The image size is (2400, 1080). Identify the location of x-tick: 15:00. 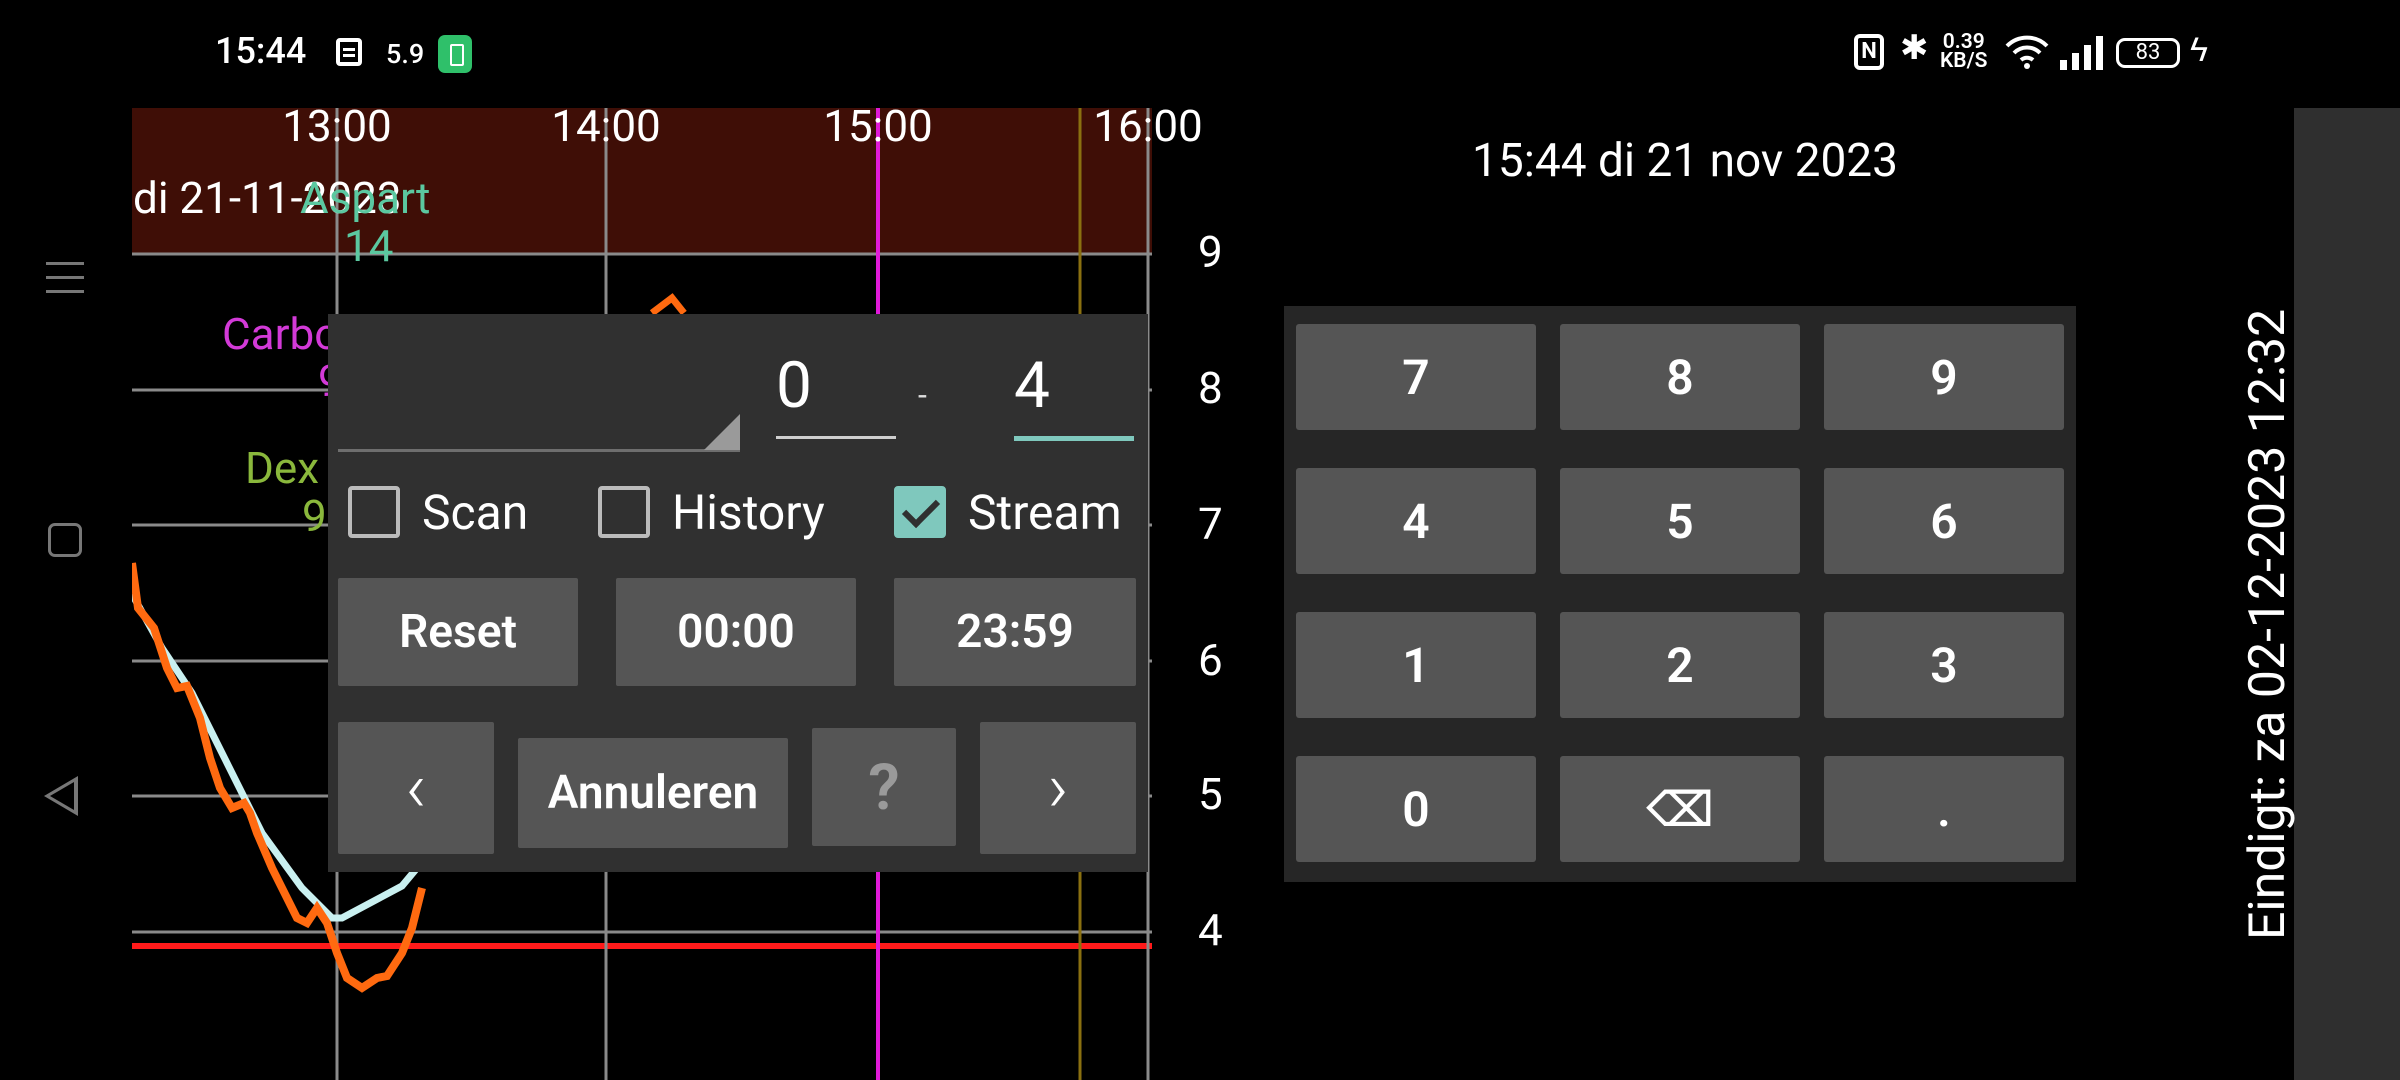
(878, 126).